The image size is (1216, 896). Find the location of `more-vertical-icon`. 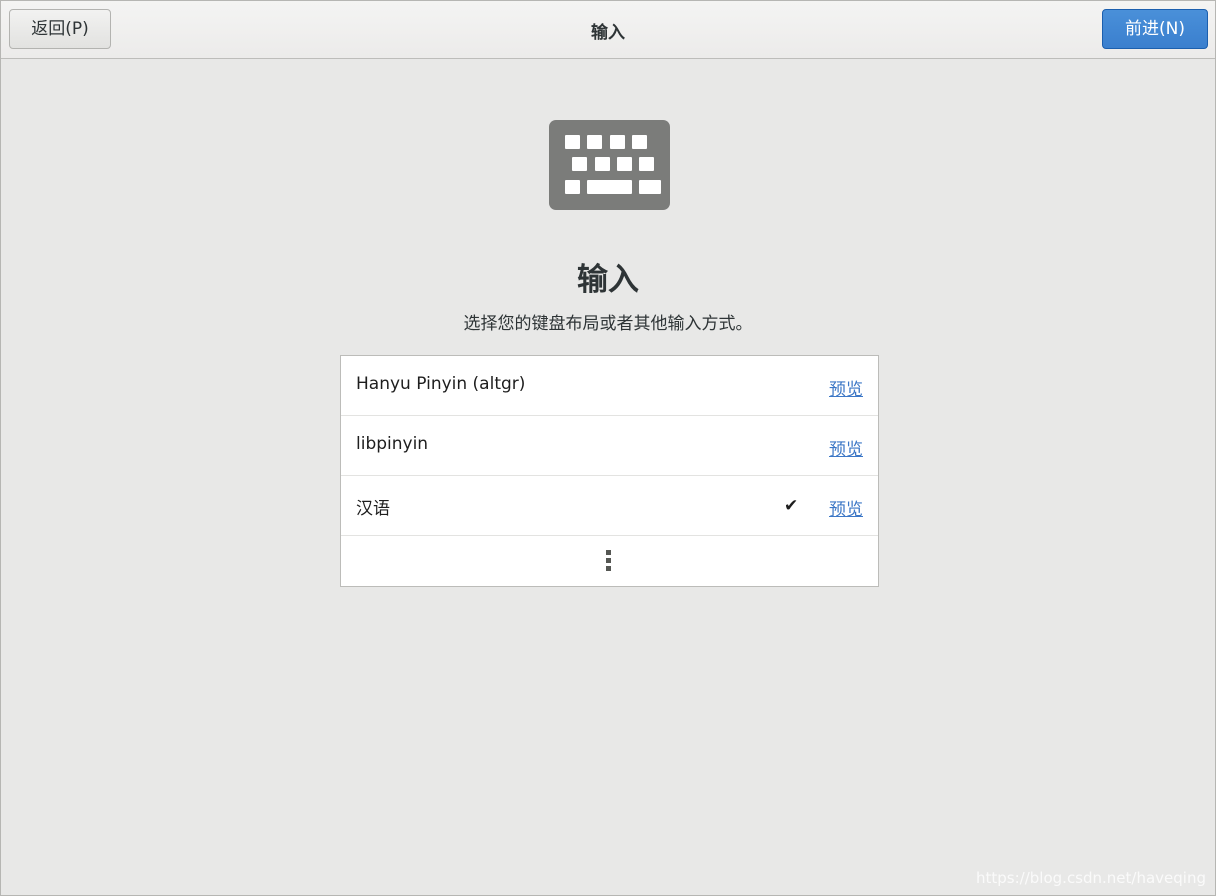

more-vertical-icon is located at coordinates (609, 561).